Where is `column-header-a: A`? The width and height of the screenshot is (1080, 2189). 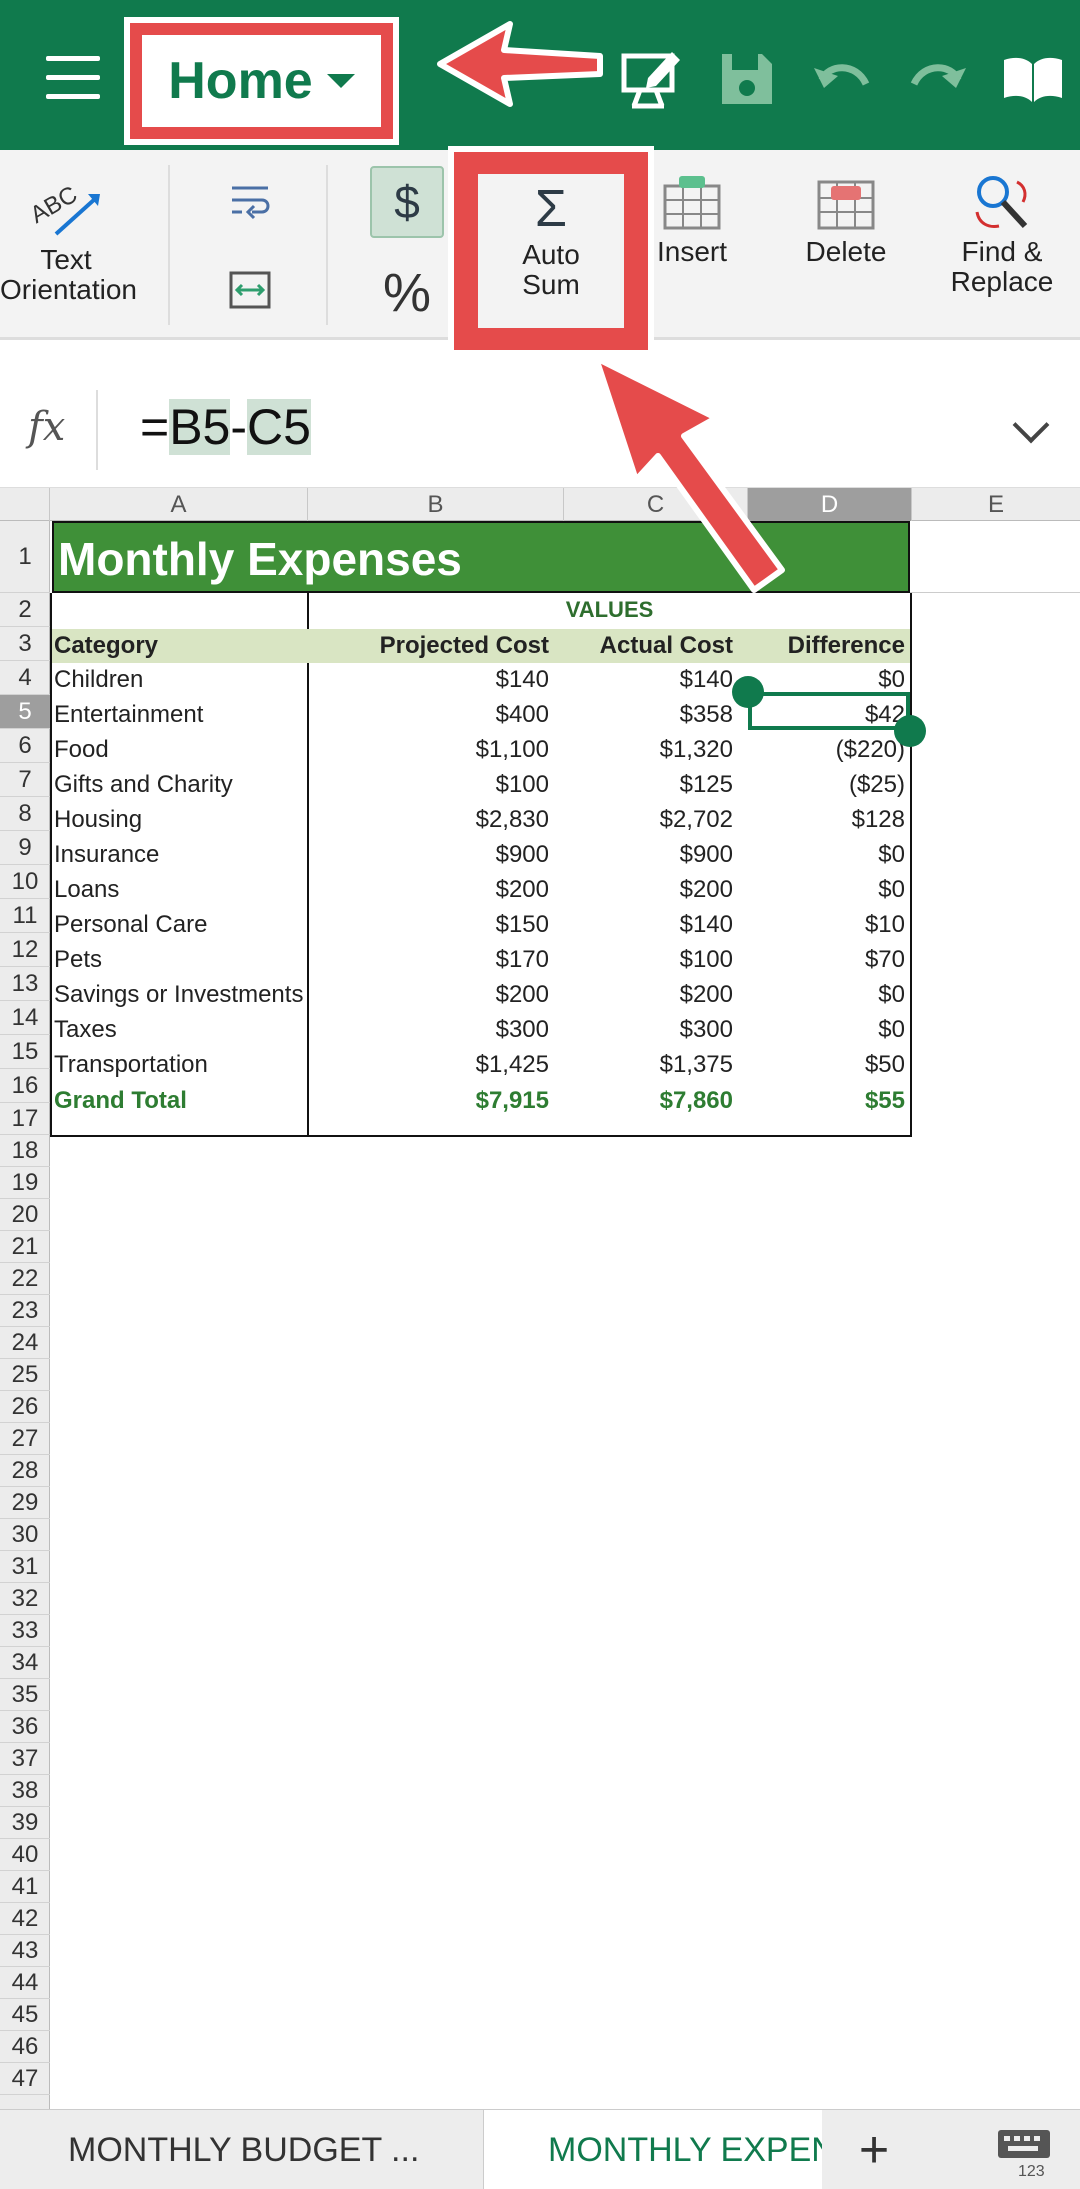 column-header-a: A is located at coordinates (179, 504).